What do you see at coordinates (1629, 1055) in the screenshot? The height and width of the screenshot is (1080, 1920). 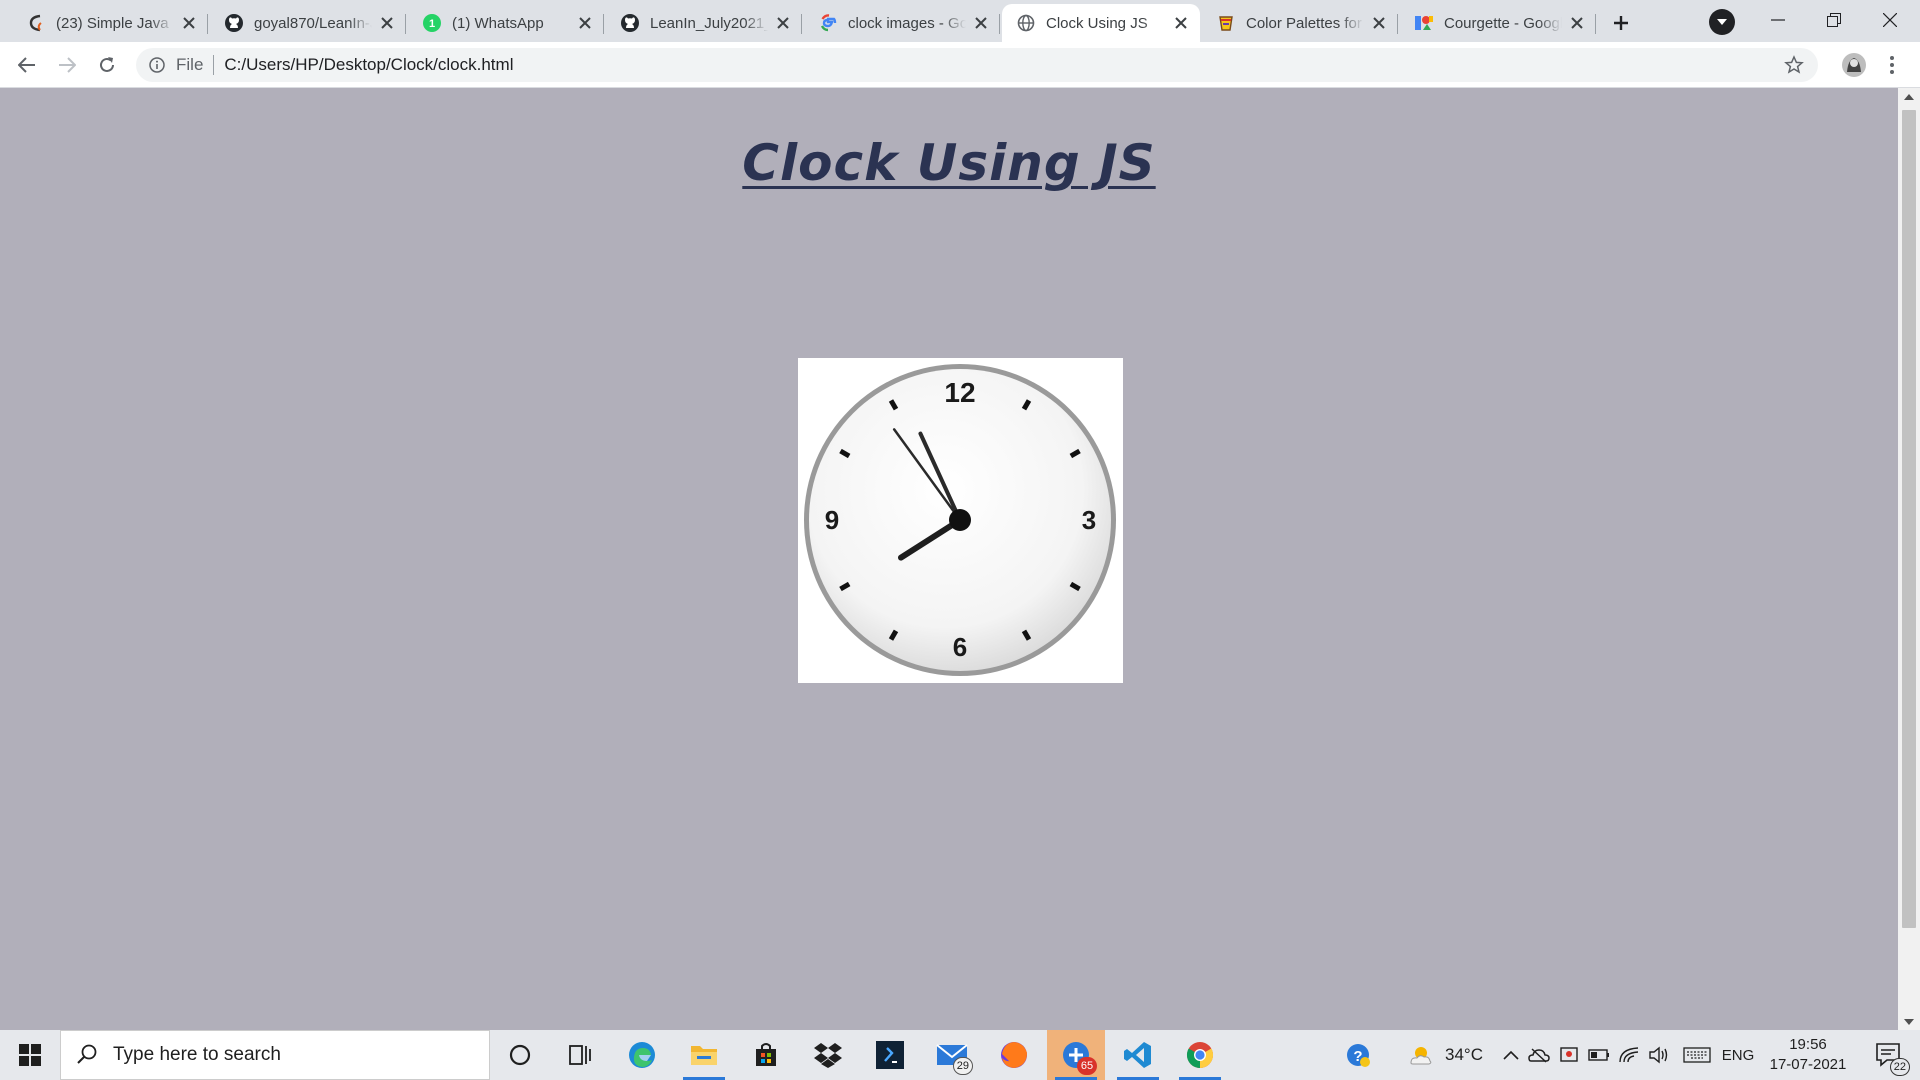 I see `wifi-icon` at bounding box center [1629, 1055].